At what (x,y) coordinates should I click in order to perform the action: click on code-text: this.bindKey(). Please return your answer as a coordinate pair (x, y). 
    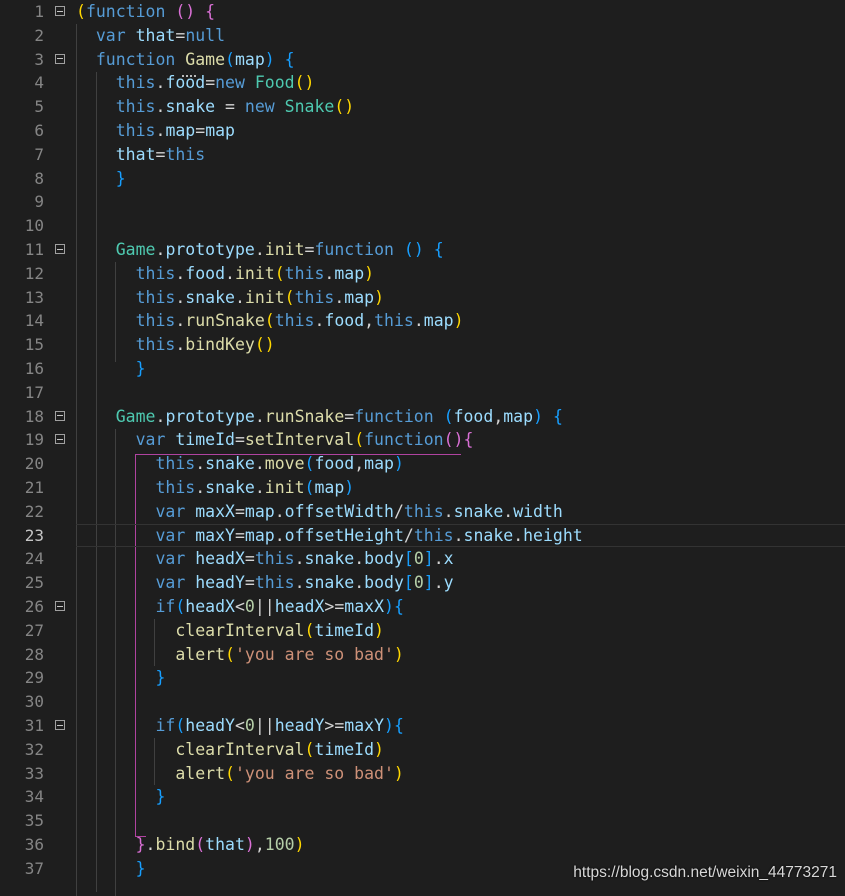
    Looking at the image, I should click on (175, 345).